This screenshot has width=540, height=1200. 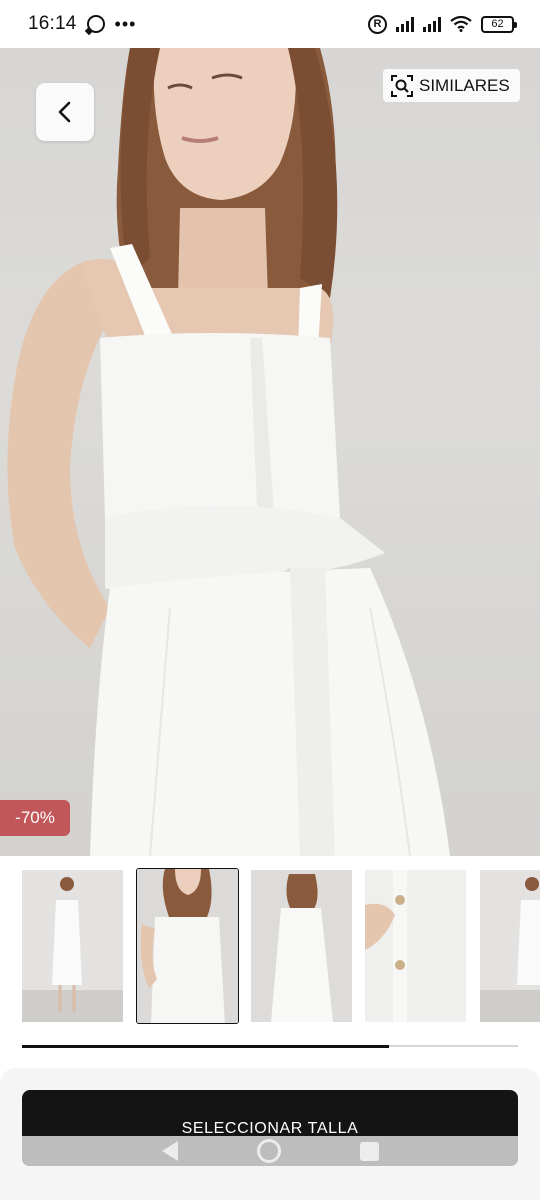 I want to click on thumbnail-2-active, so click(x=187, y=946).